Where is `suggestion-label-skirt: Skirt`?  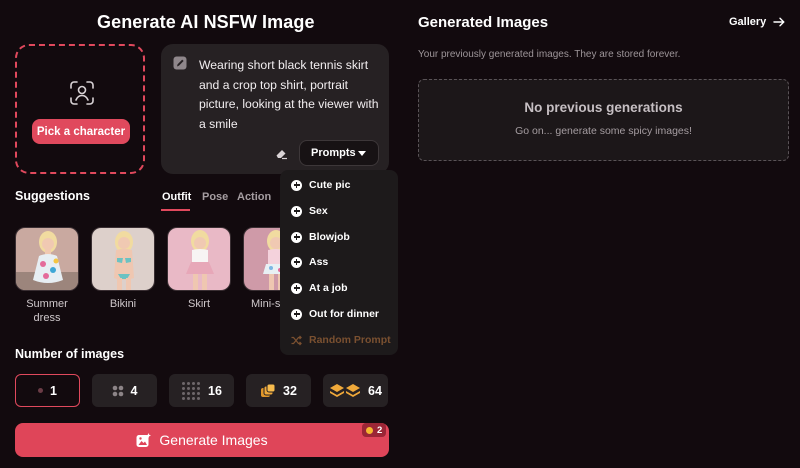 suggestion-label-skirt: Skirt is located at coordinates (199, 304).